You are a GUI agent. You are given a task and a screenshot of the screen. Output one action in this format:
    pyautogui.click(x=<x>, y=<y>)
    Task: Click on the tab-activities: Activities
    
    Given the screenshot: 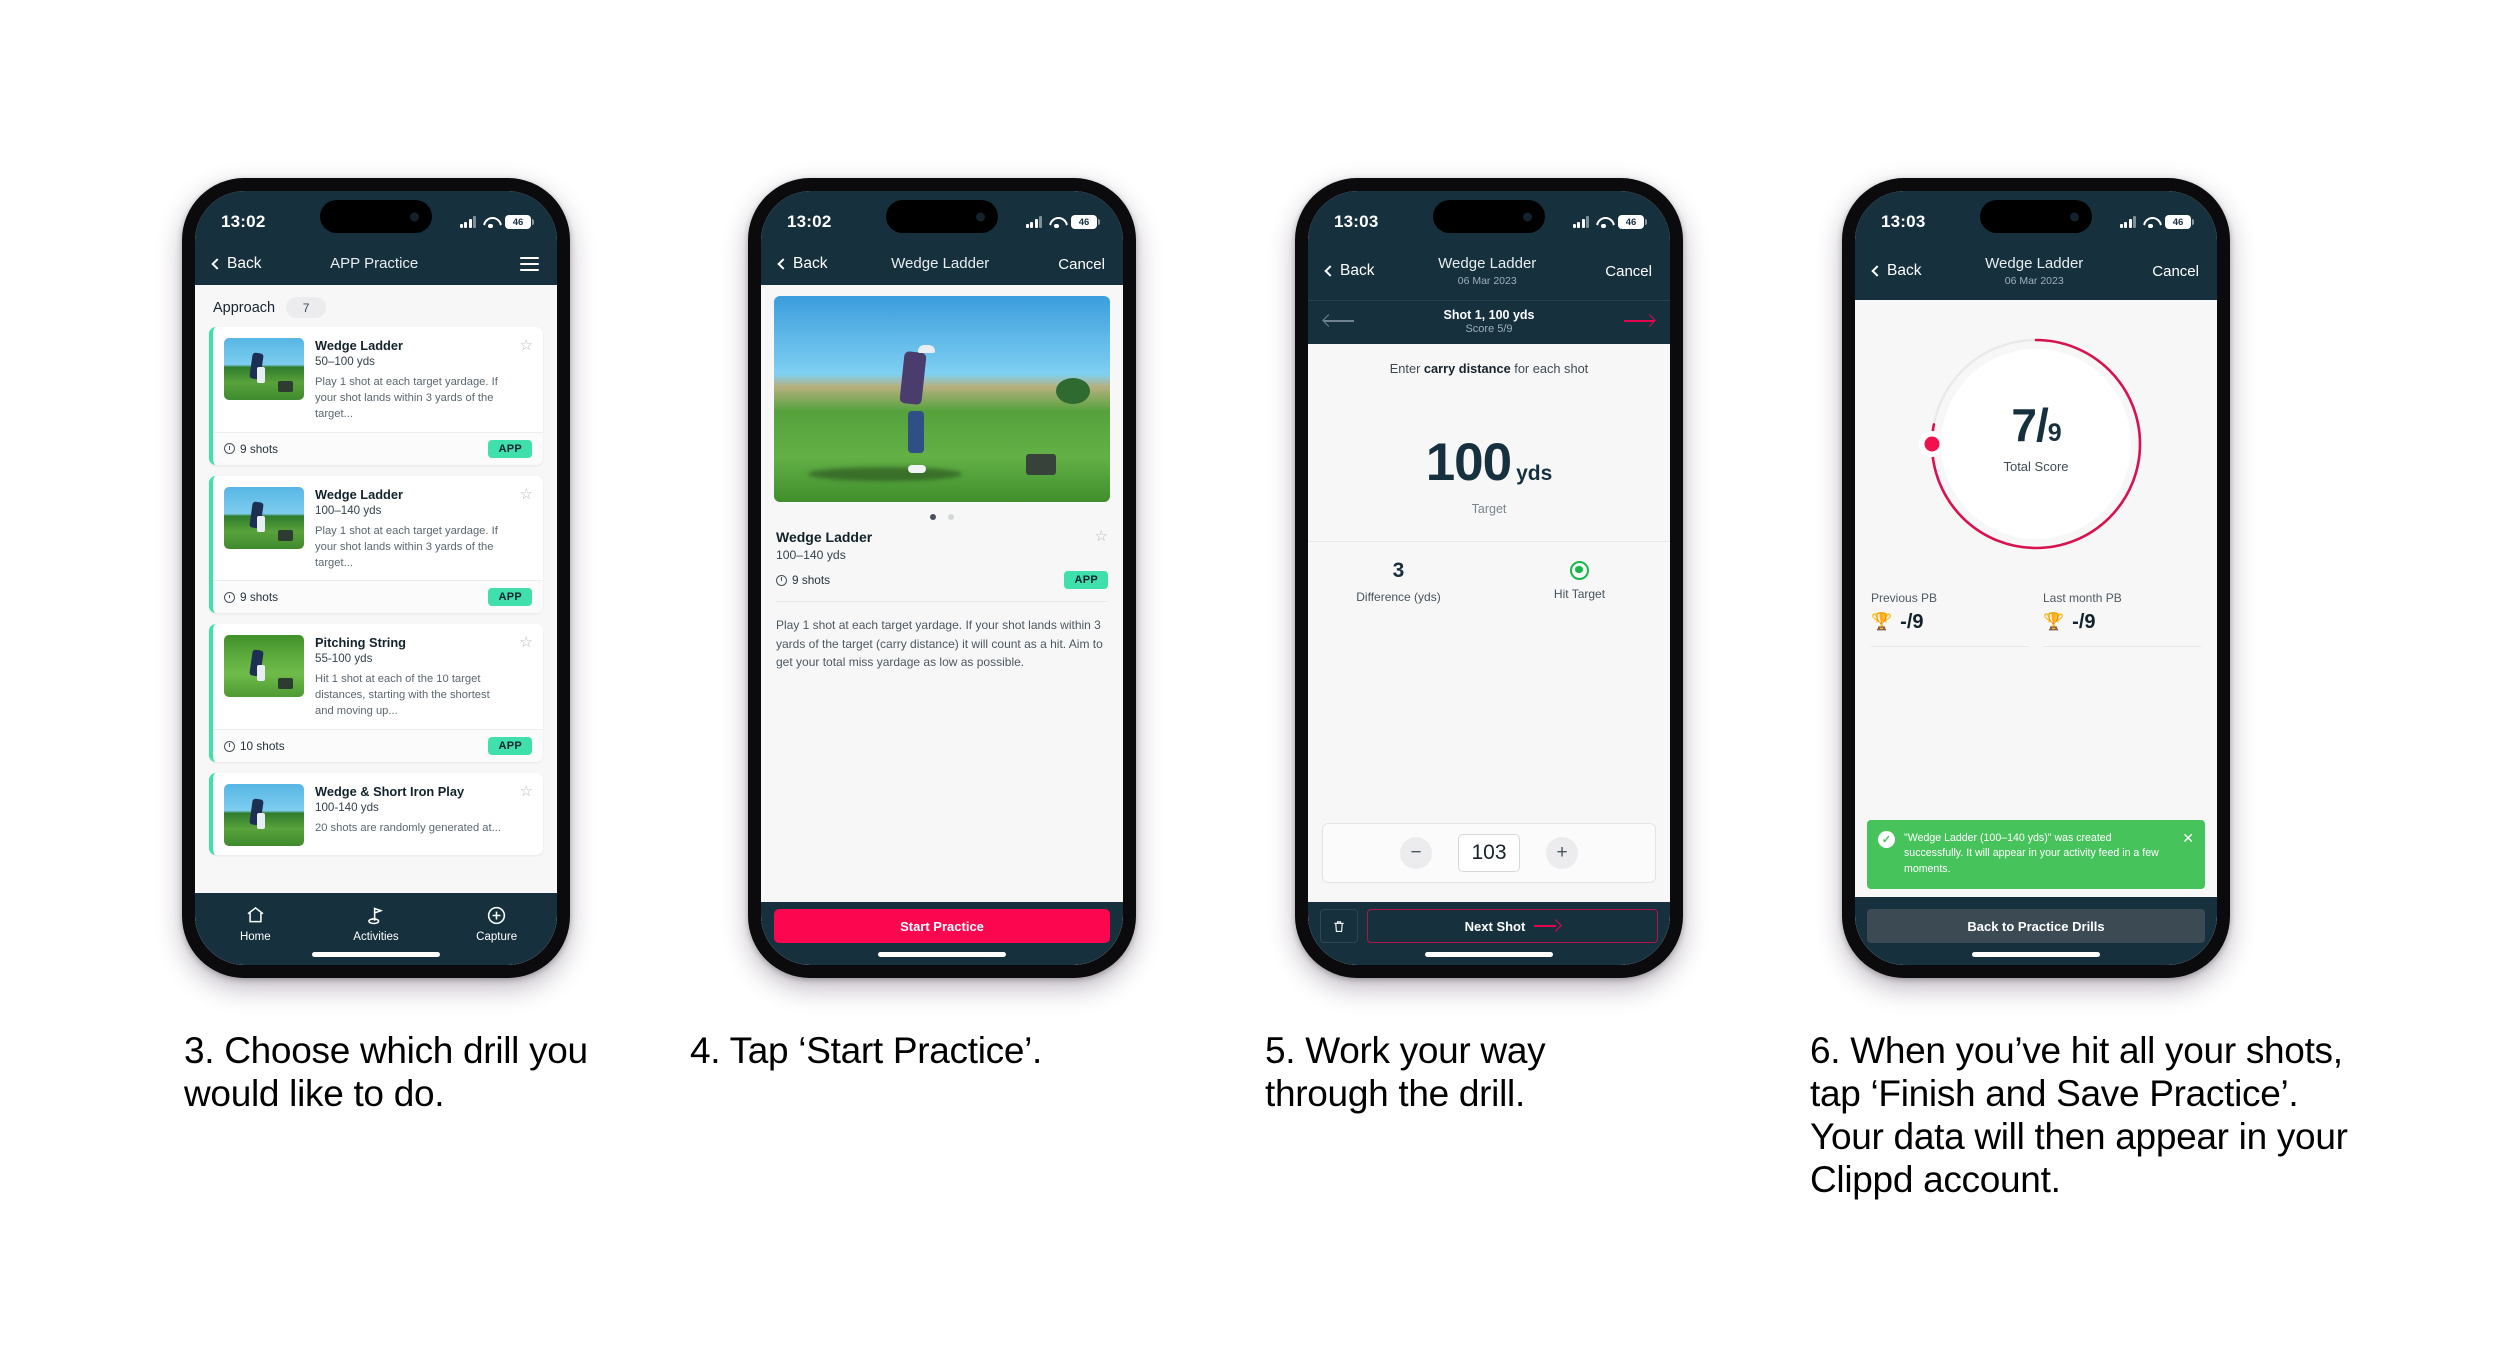 What is the action you would take?
    pyautogui.click(x=375, y=923)
    